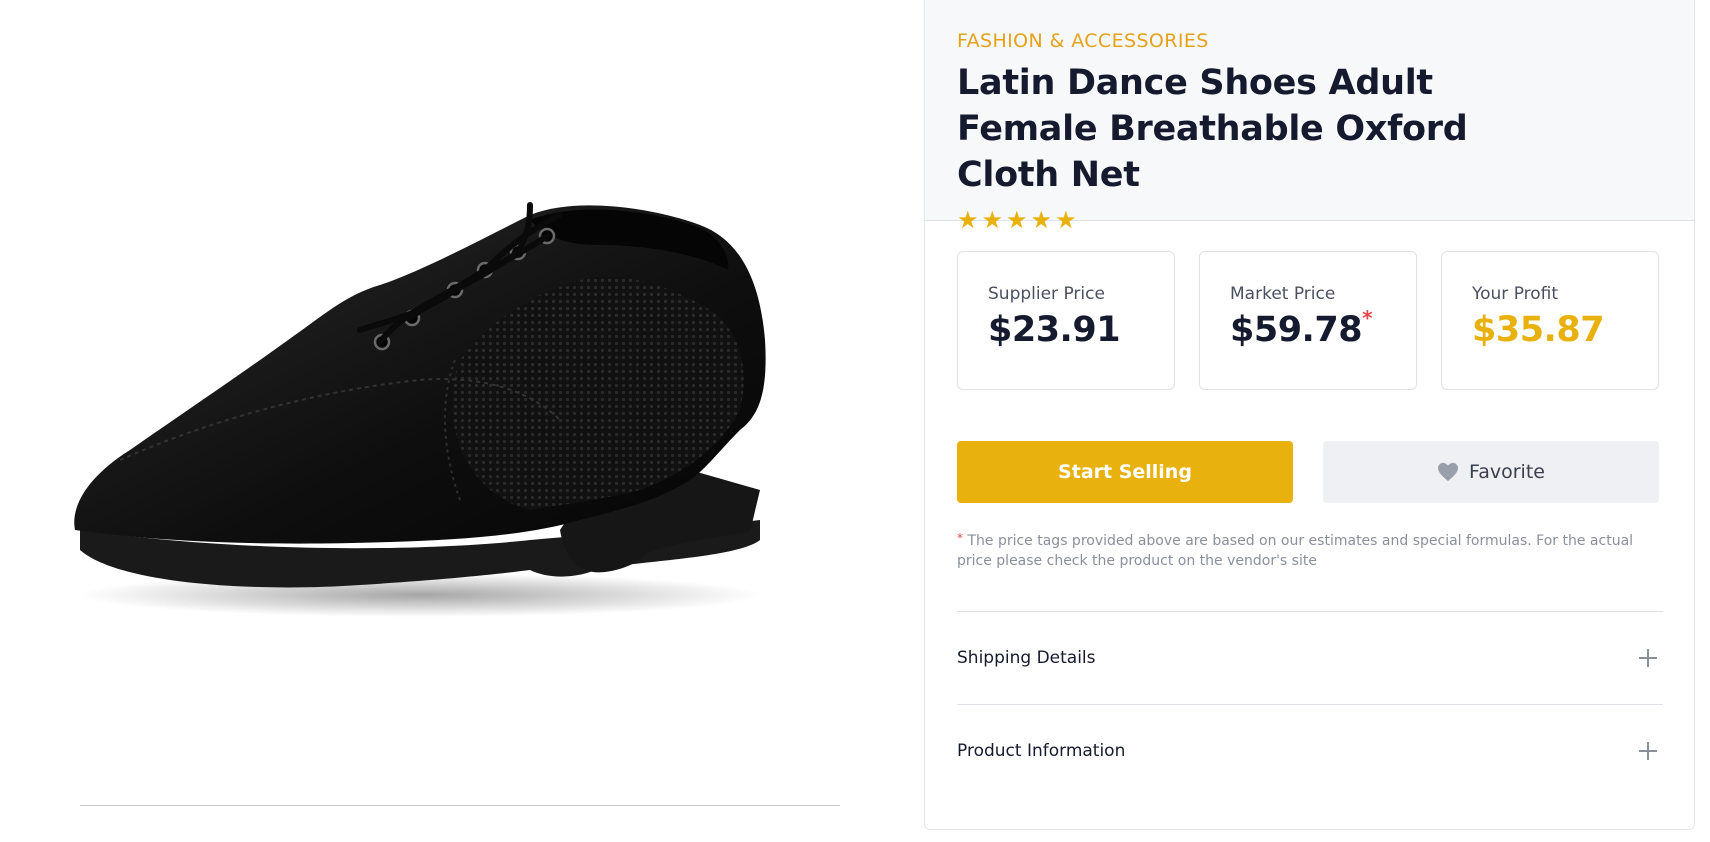  Describe the element at coordinates (1046, 294) in the screenshot. I see `supplier-price-label: Supplier Price` at that location.